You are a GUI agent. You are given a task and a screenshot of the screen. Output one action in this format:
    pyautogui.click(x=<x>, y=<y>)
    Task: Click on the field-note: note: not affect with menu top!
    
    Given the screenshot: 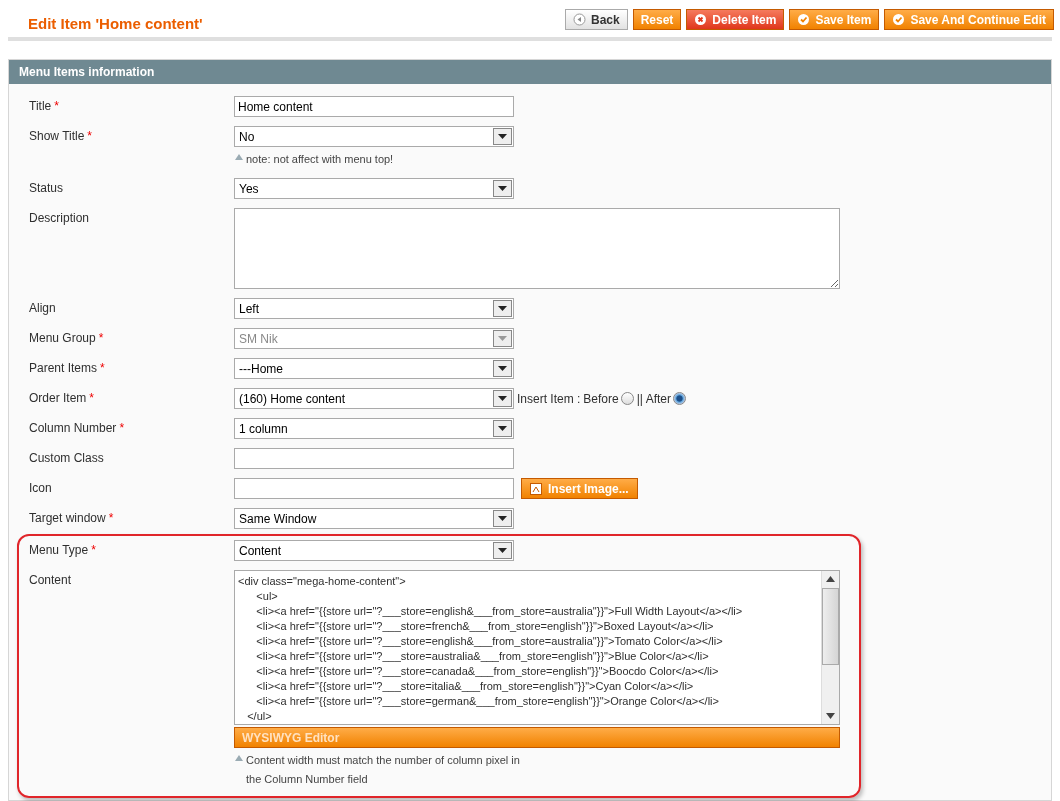 What is the action you would take?
    pyautogui.click(x=374, y=158)
    